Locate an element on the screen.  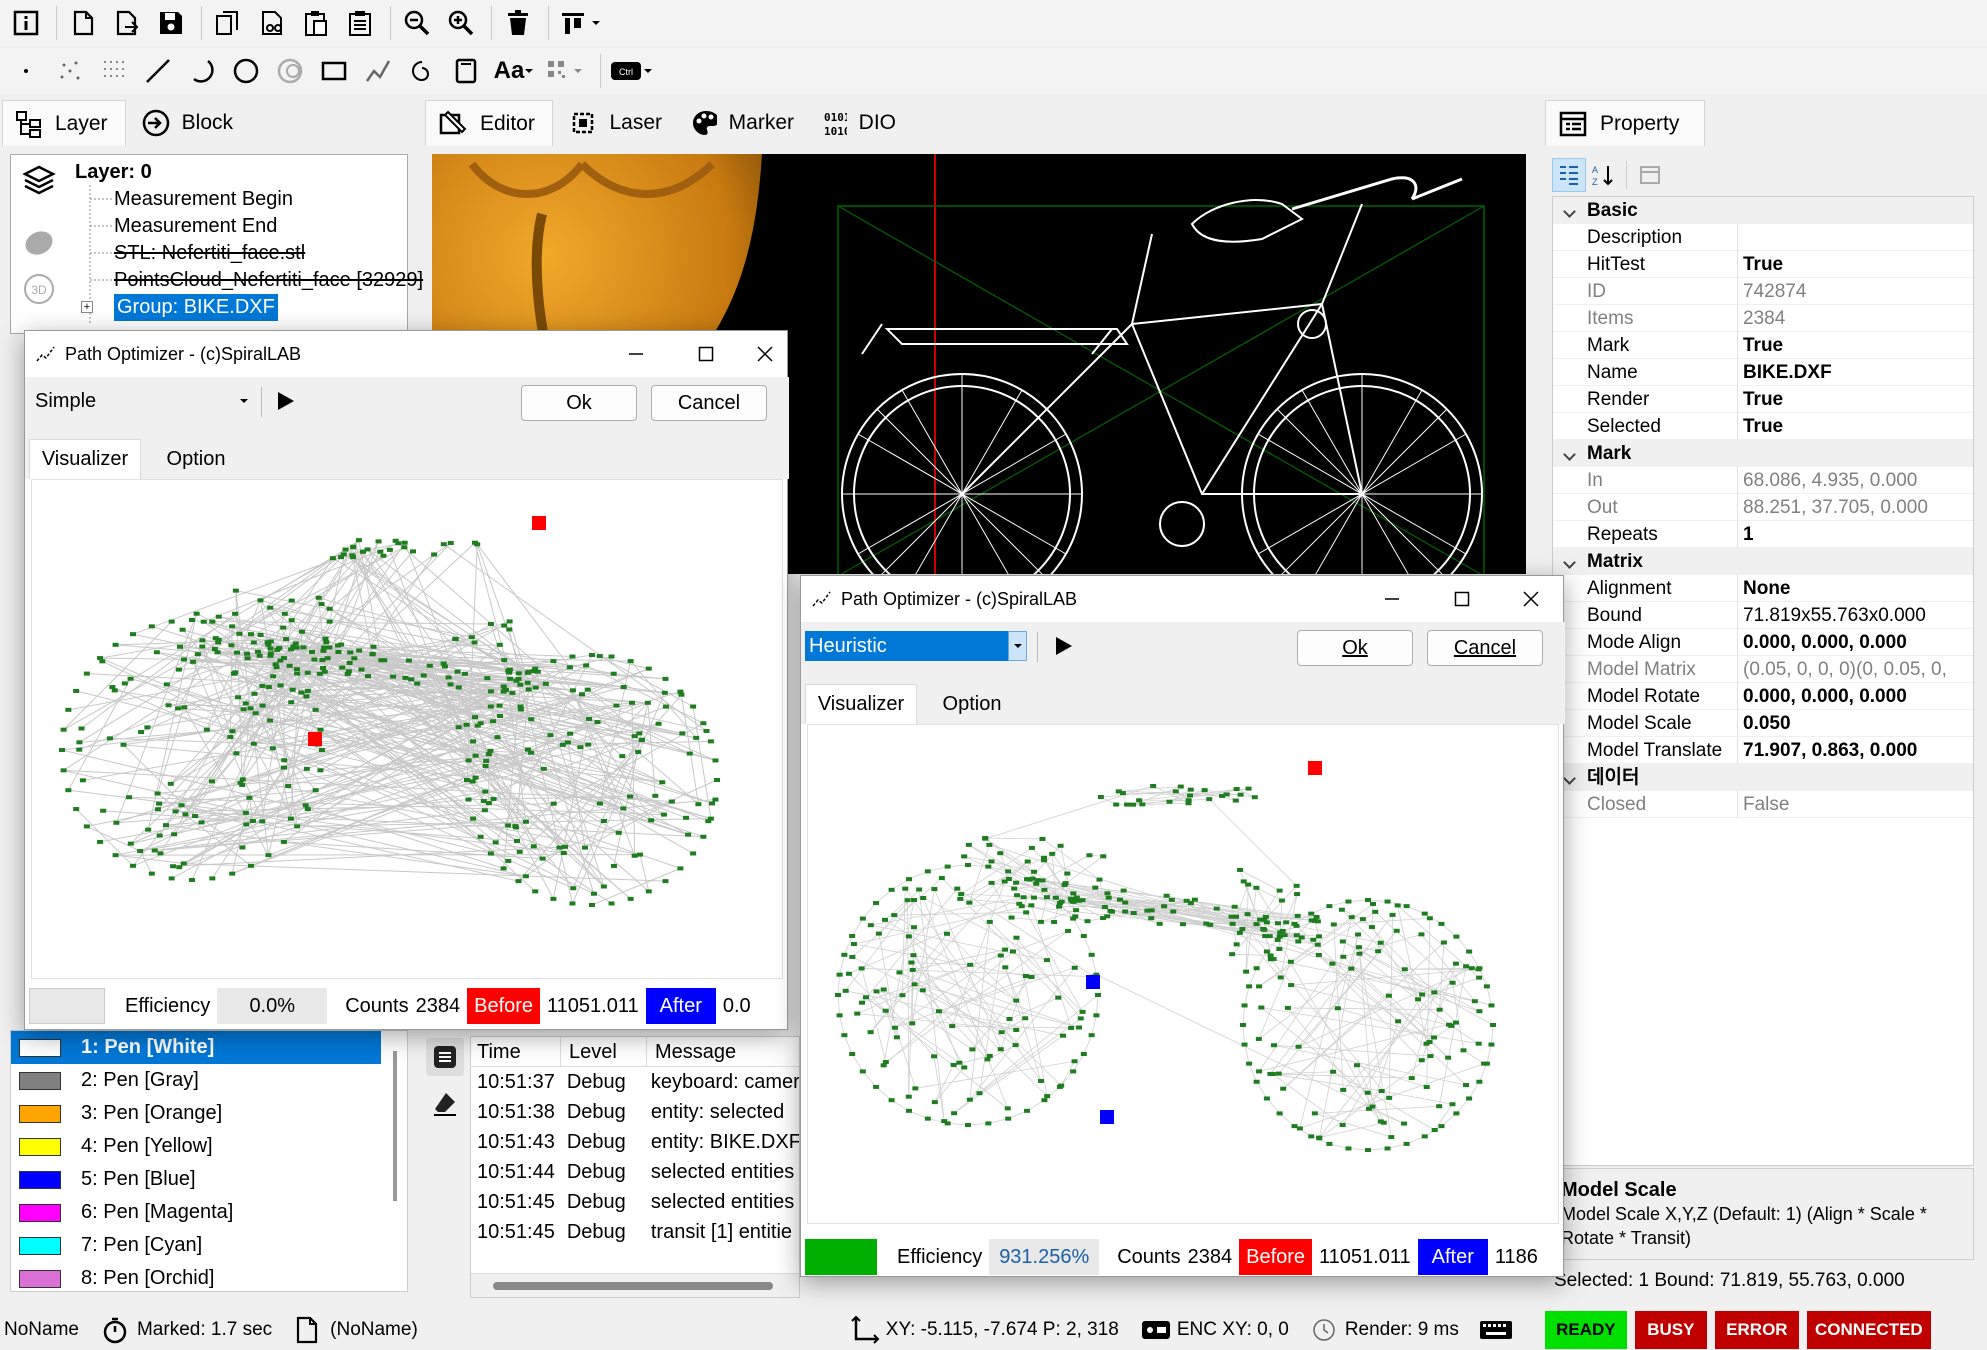
eraser-icon is located at coordinates (445, 1103).